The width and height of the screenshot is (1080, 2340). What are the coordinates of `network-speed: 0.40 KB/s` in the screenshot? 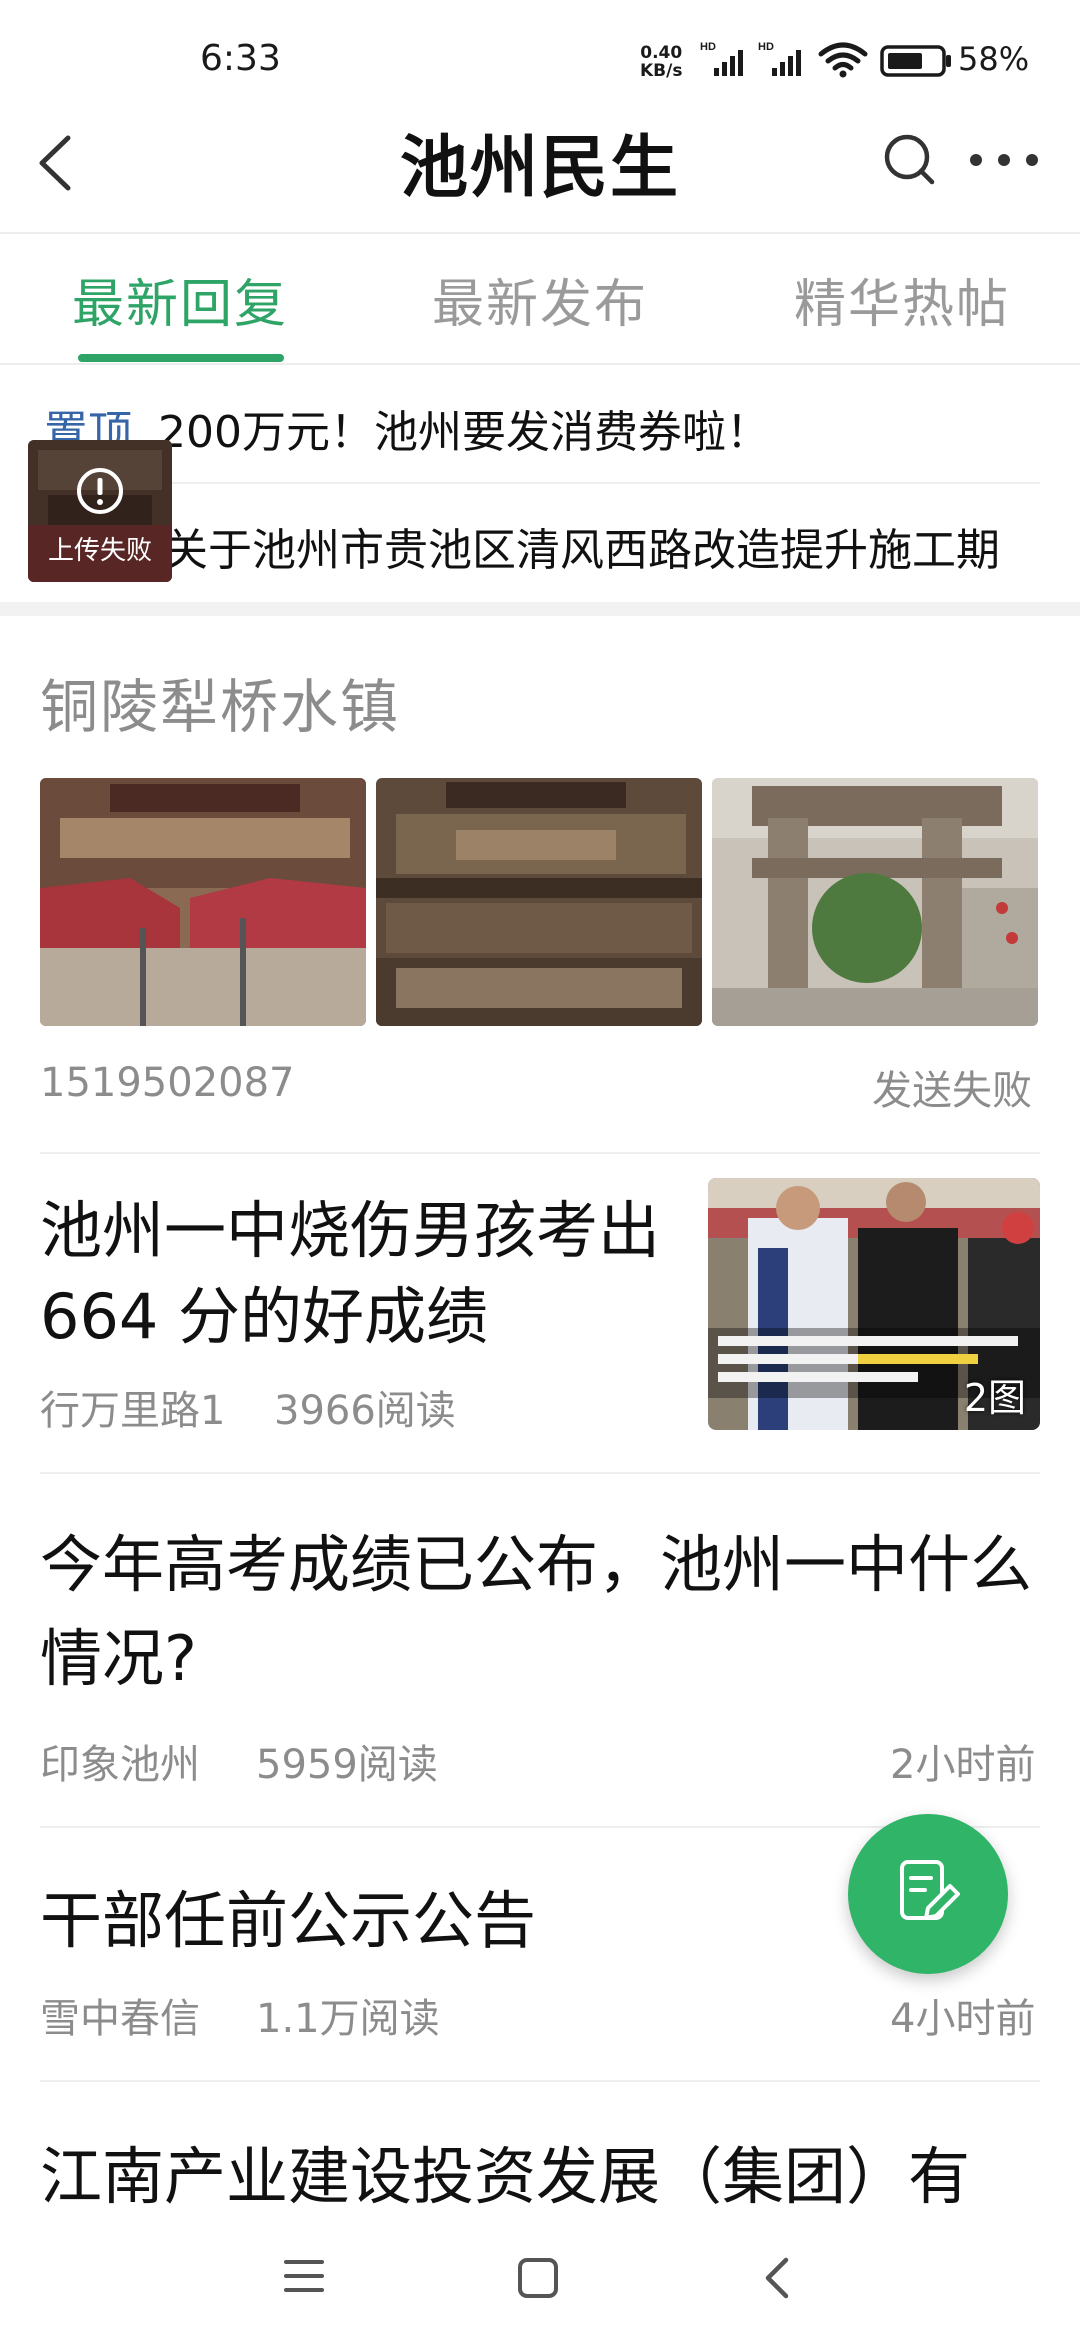 It's located at (661, 62).